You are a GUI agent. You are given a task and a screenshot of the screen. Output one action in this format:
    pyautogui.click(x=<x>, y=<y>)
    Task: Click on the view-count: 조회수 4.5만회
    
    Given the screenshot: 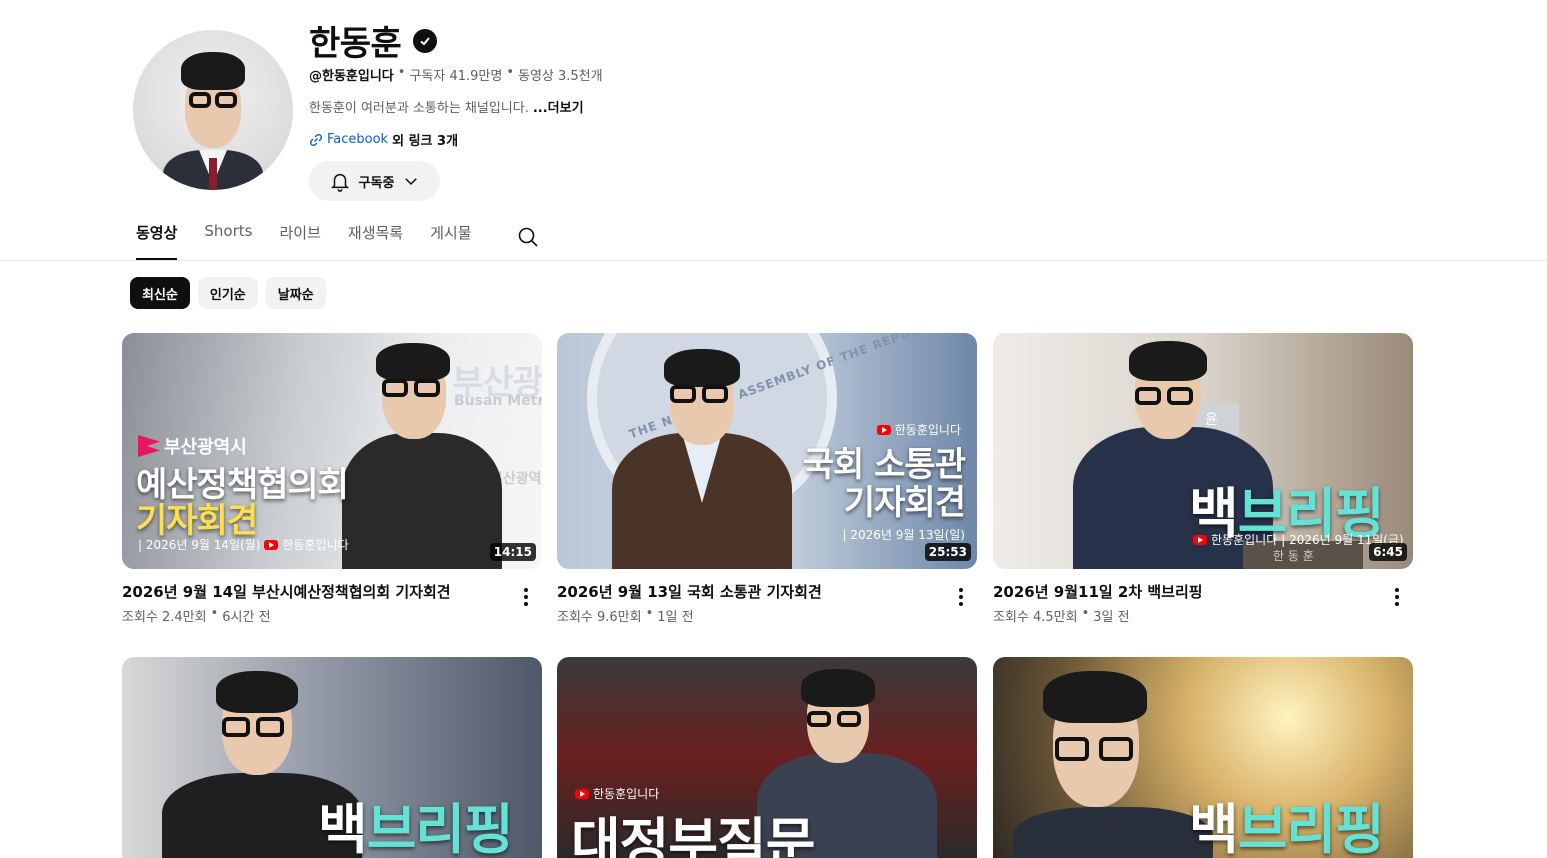 What is the action you would take?
    pyautogui.click(x=1035, y=617)
    